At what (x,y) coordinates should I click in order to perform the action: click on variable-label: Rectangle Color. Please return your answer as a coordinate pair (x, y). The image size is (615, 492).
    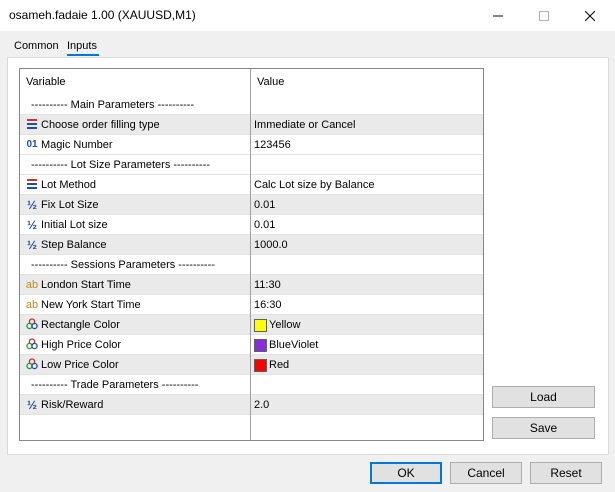
    Looking at the image, I should click on (80, 324).